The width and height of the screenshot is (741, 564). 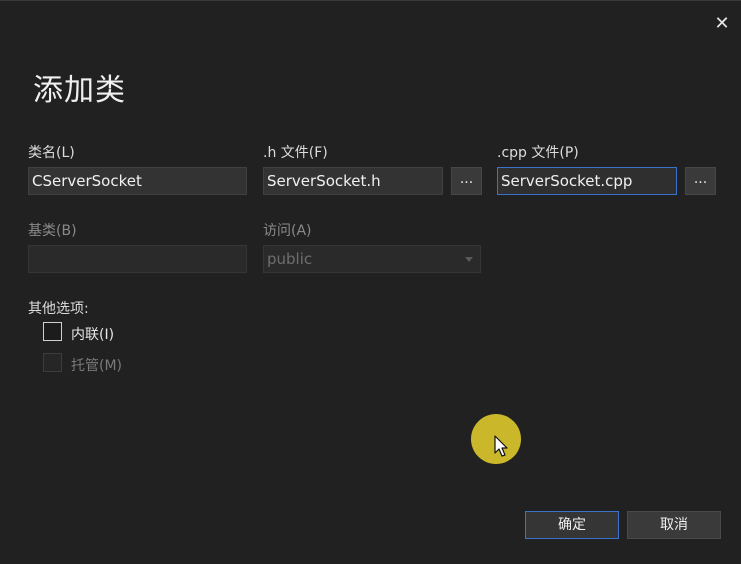 I want to click on h-file-input: ServerSocket.h, so click(x=353, y=181).